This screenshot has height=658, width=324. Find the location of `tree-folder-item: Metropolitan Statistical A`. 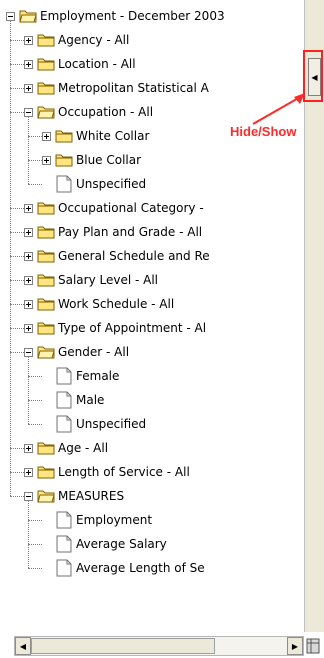

tree-folder-item: Metropolitan Statistical A is located at coordinates (116, 88).